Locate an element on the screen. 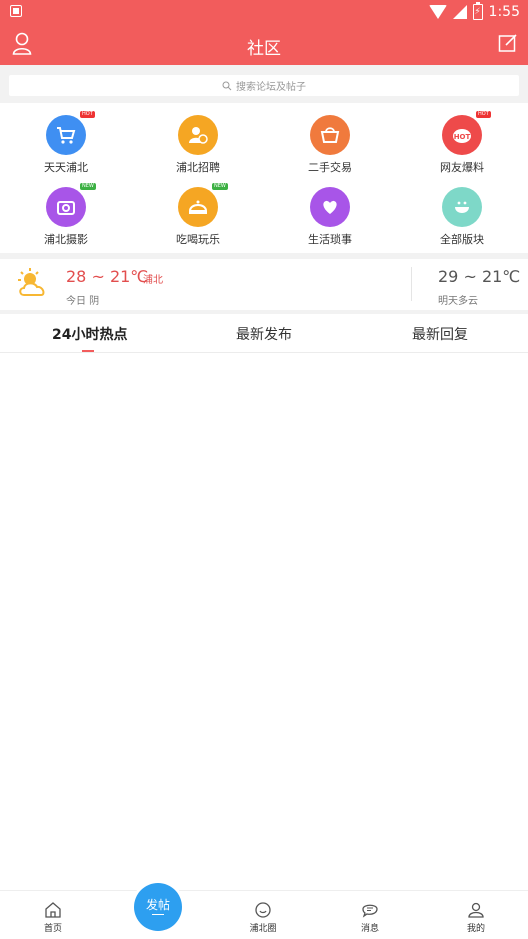 The height and width of the screenshot is (939, 528). tab-latest-posts: 最新发布 is located at coordinates (264, 334).